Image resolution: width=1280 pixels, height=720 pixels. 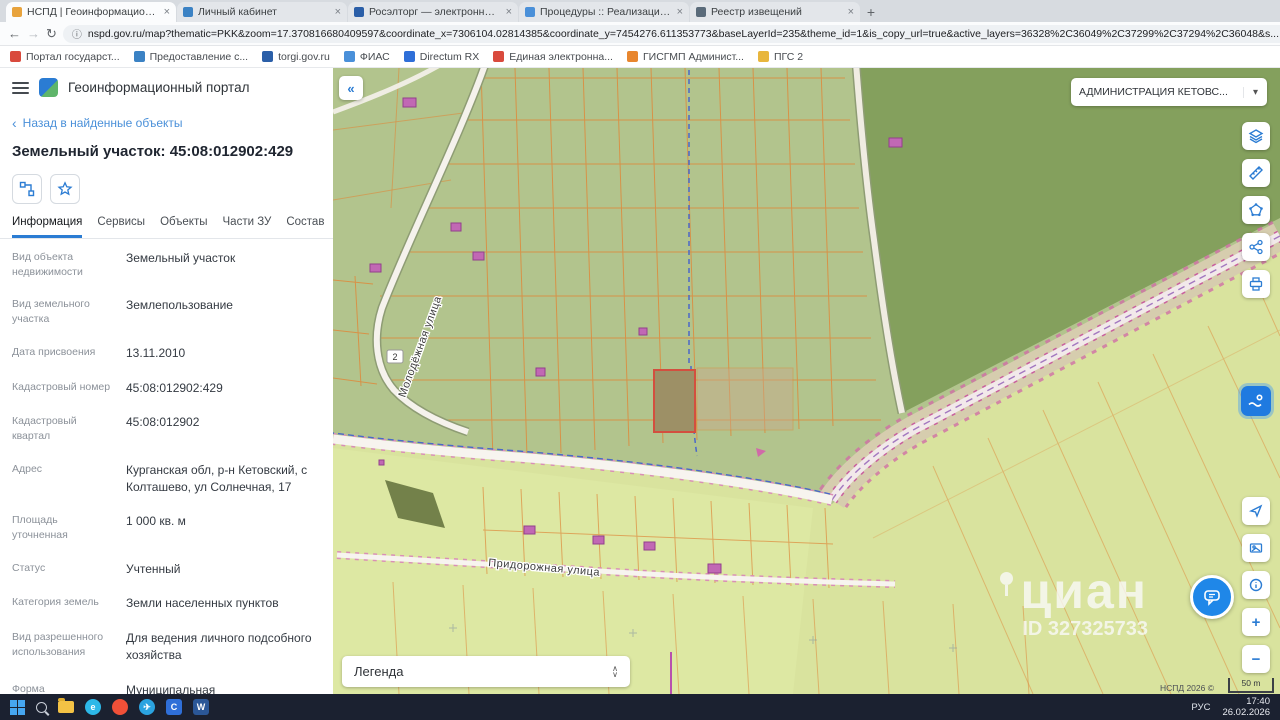 I want to click on field-value: 45:08:012902:429, so click(x=174, y=387).